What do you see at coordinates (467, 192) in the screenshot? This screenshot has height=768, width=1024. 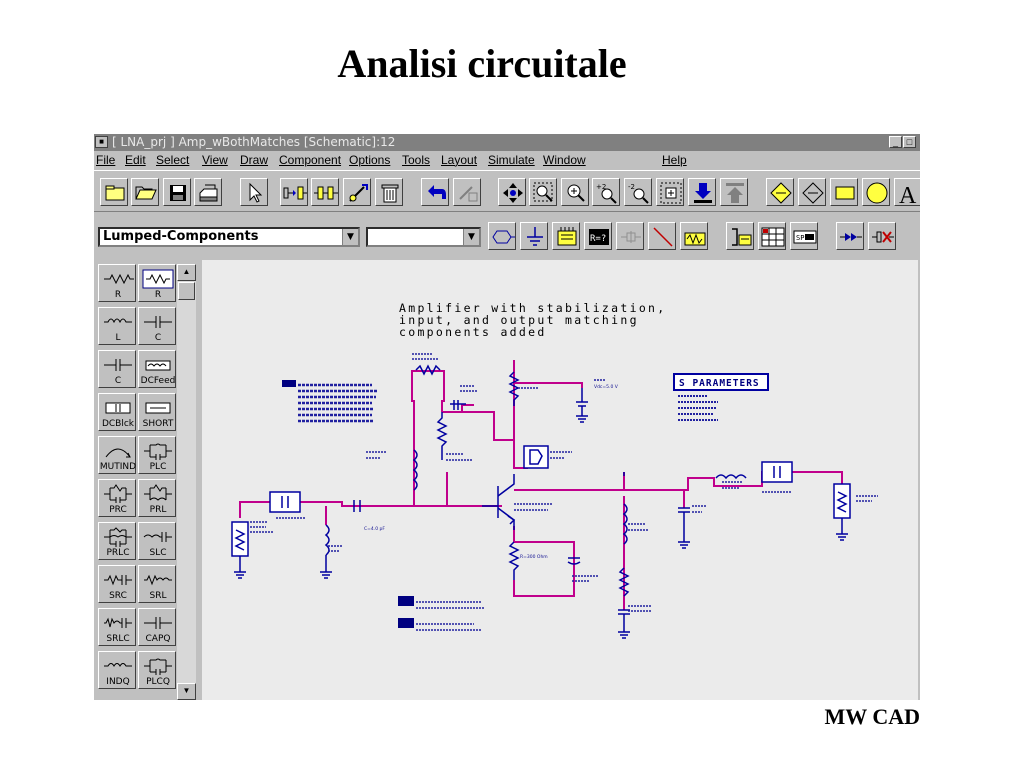 I see `redo-button` at bounding box center [467, 192].